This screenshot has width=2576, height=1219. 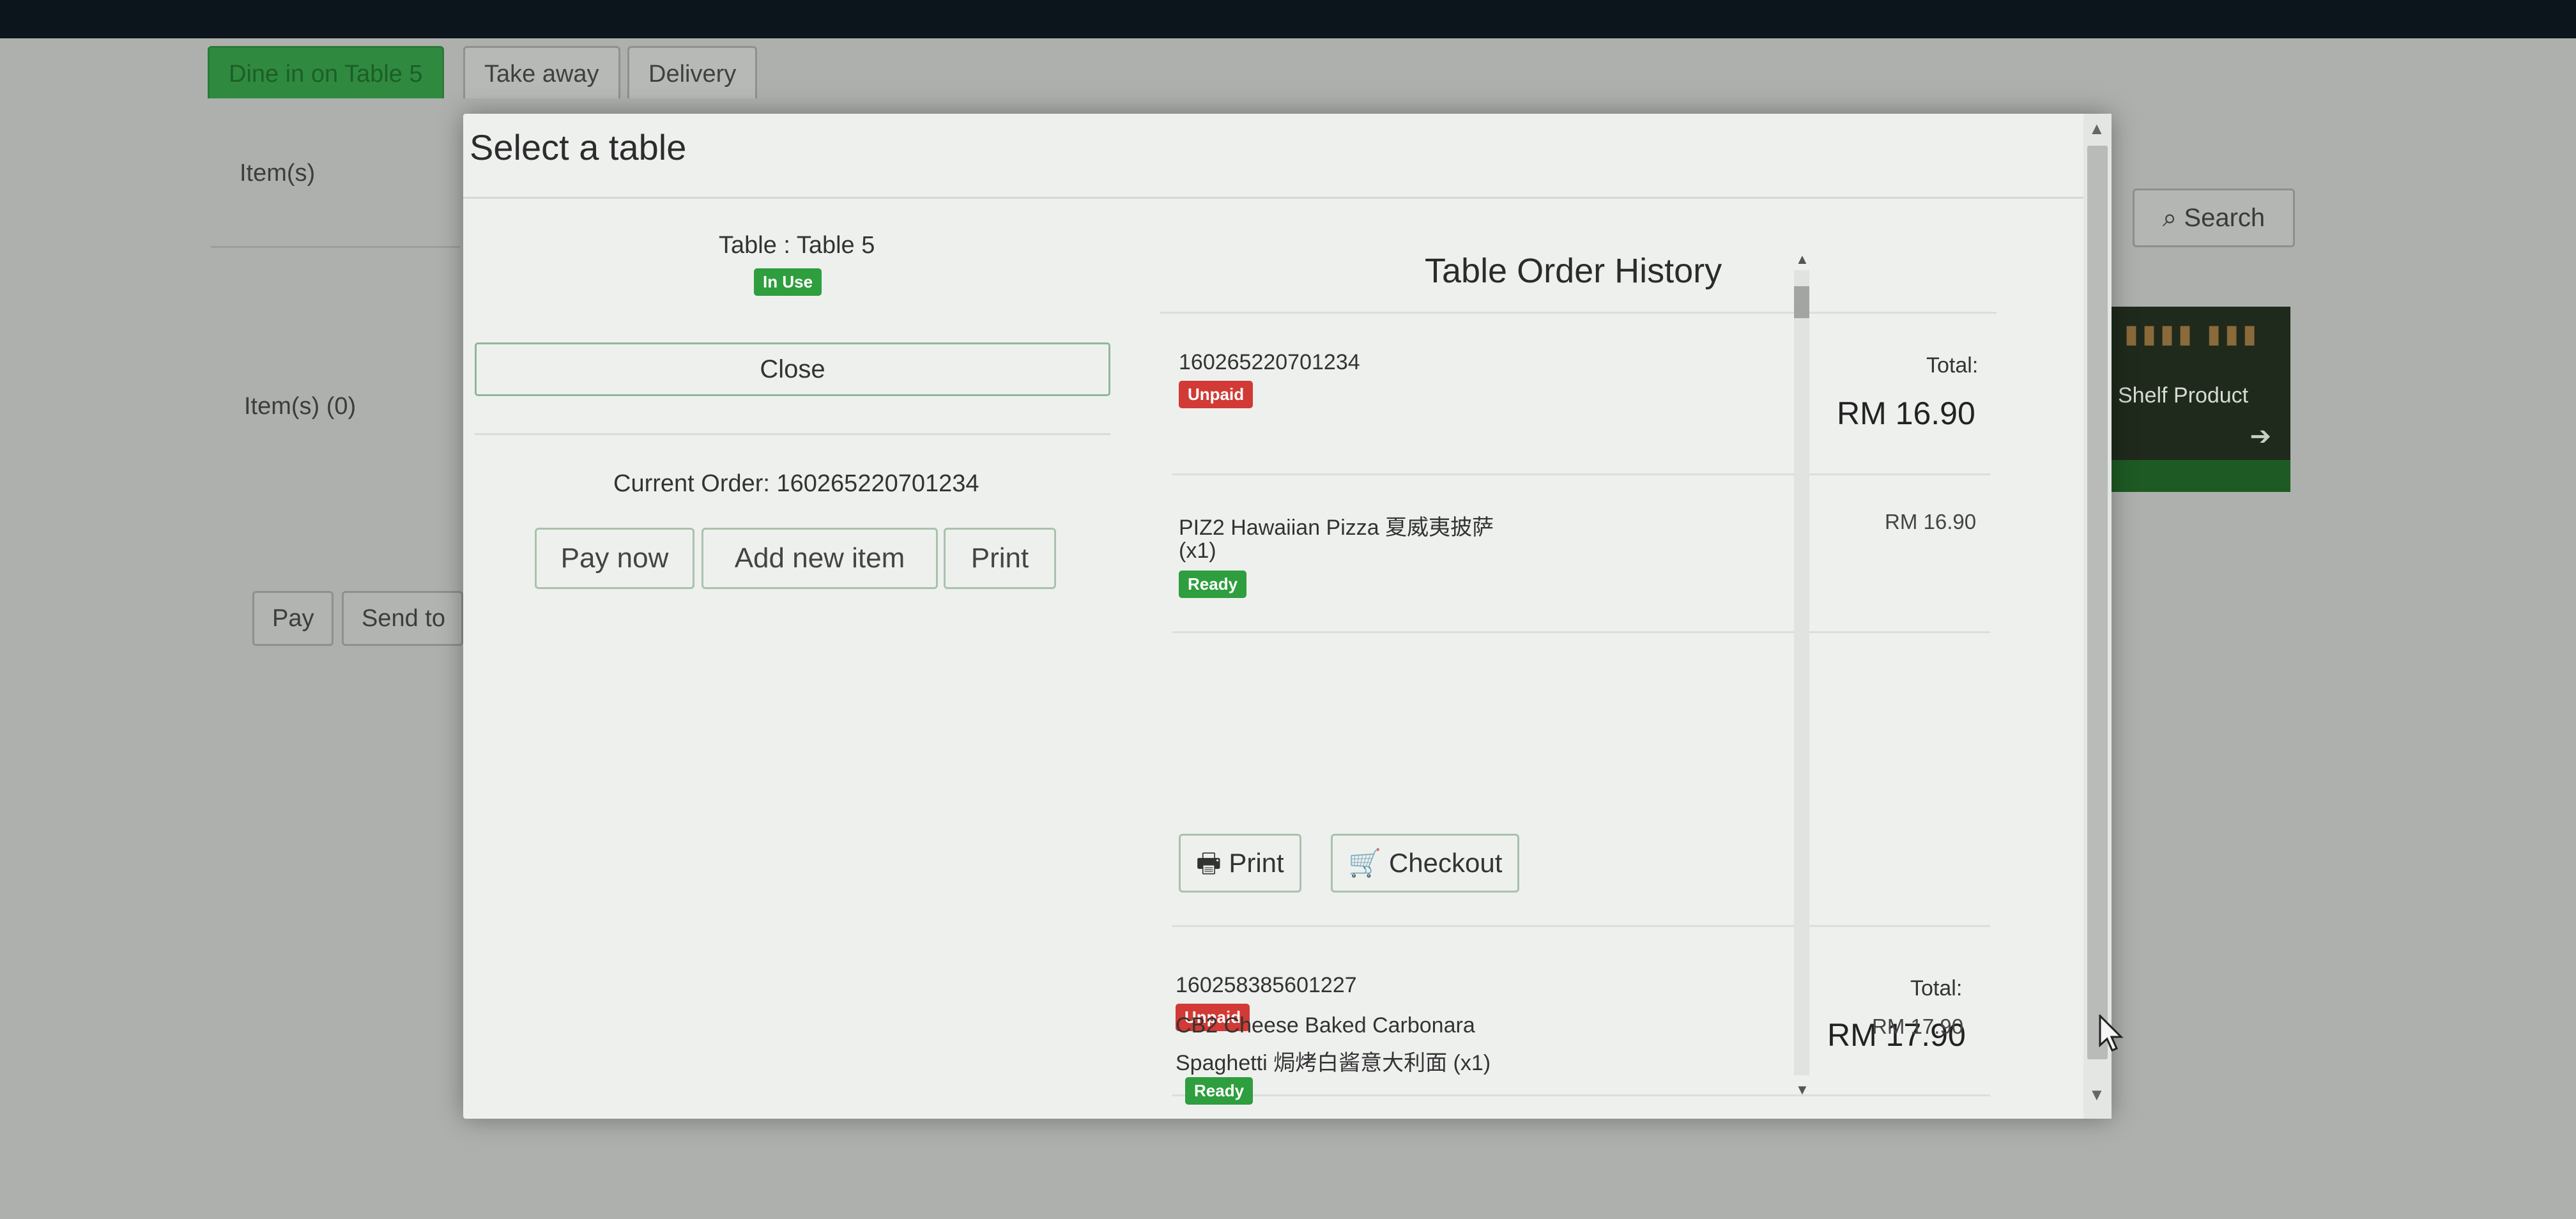 What do you see at coordinates (1274, 198) in the screenshot?
I see `modal-header-divider` at bounding box center [1274, 198].